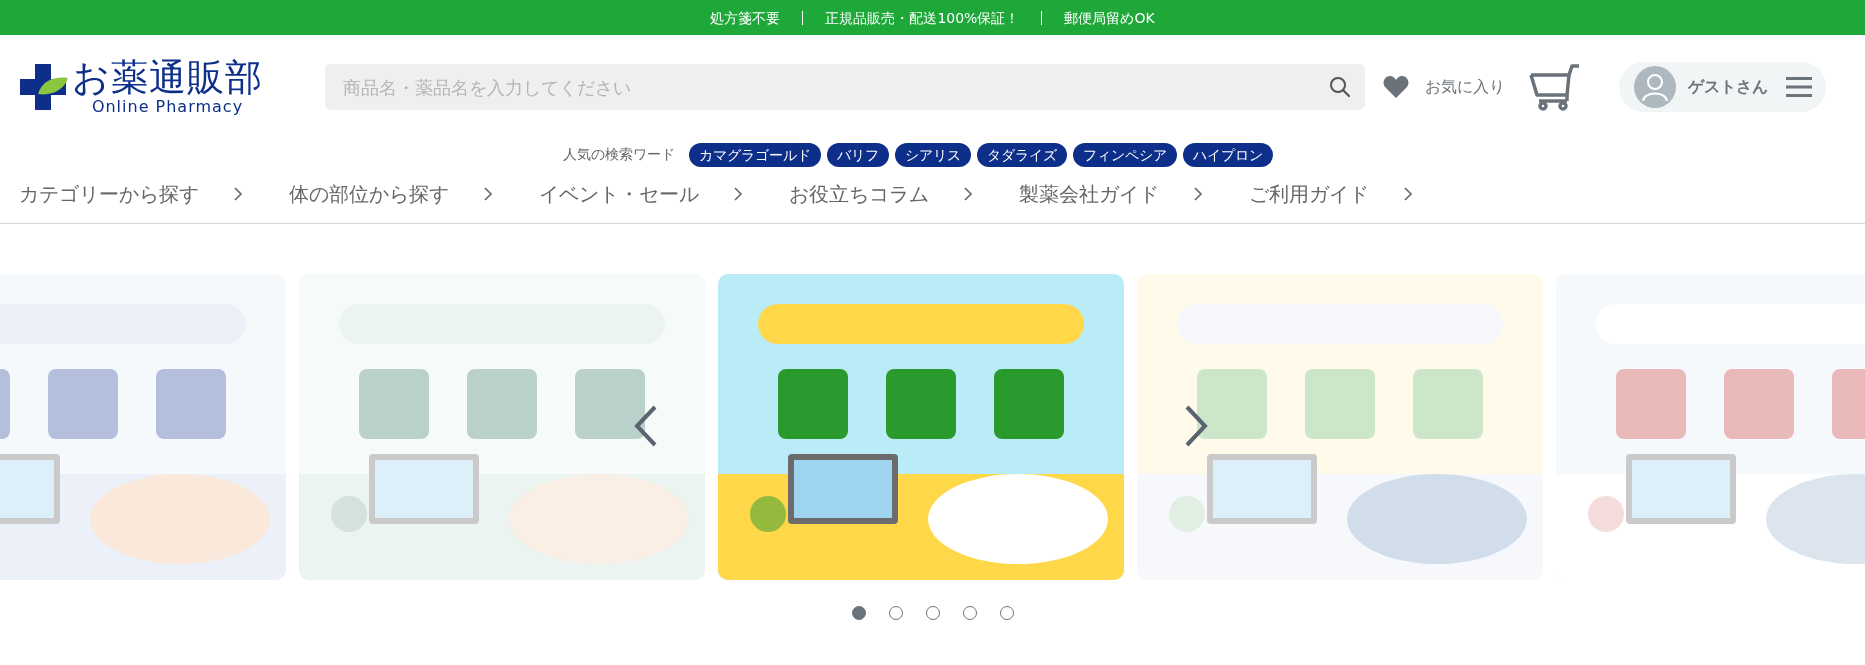  What do you see at coordinates (1340, 87) in the screenshot?
I see `search-icon` at bounding box center [1340, 87].